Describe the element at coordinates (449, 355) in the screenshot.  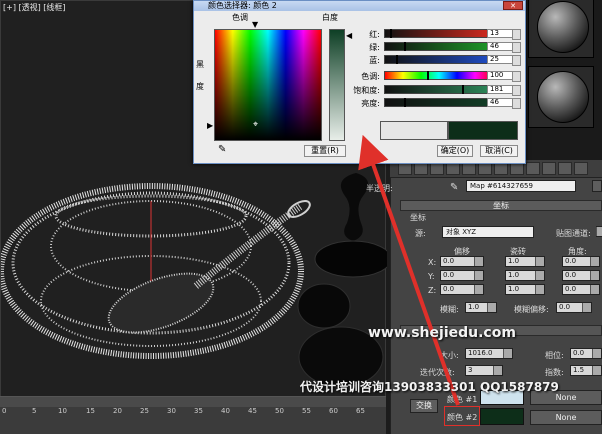
I see `size-label: 大小:` at that location.